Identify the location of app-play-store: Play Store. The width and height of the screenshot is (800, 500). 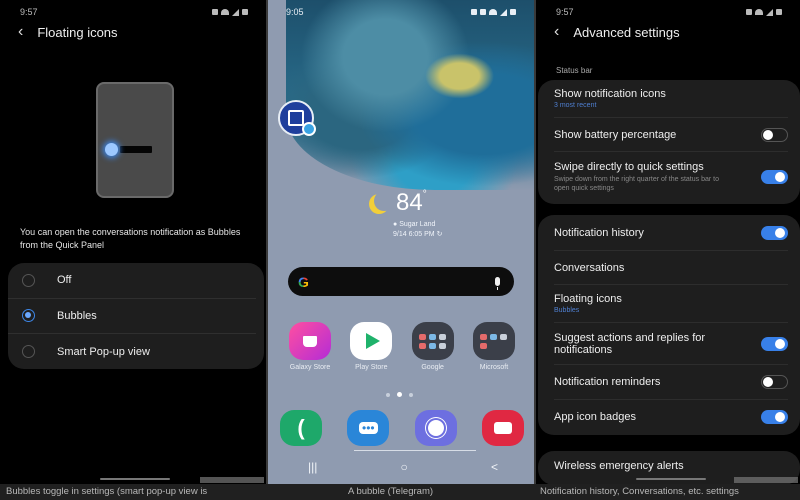
(371, 346).